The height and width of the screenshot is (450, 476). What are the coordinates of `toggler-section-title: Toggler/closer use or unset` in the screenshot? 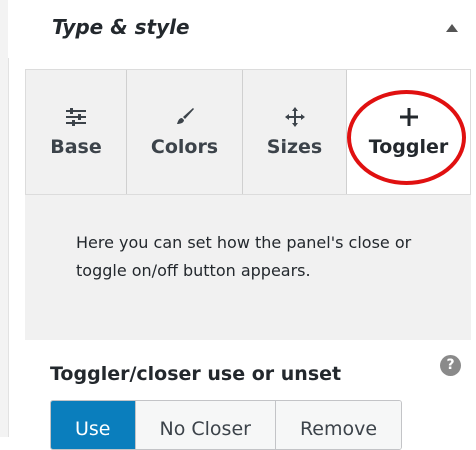 It's located at (196, 374).